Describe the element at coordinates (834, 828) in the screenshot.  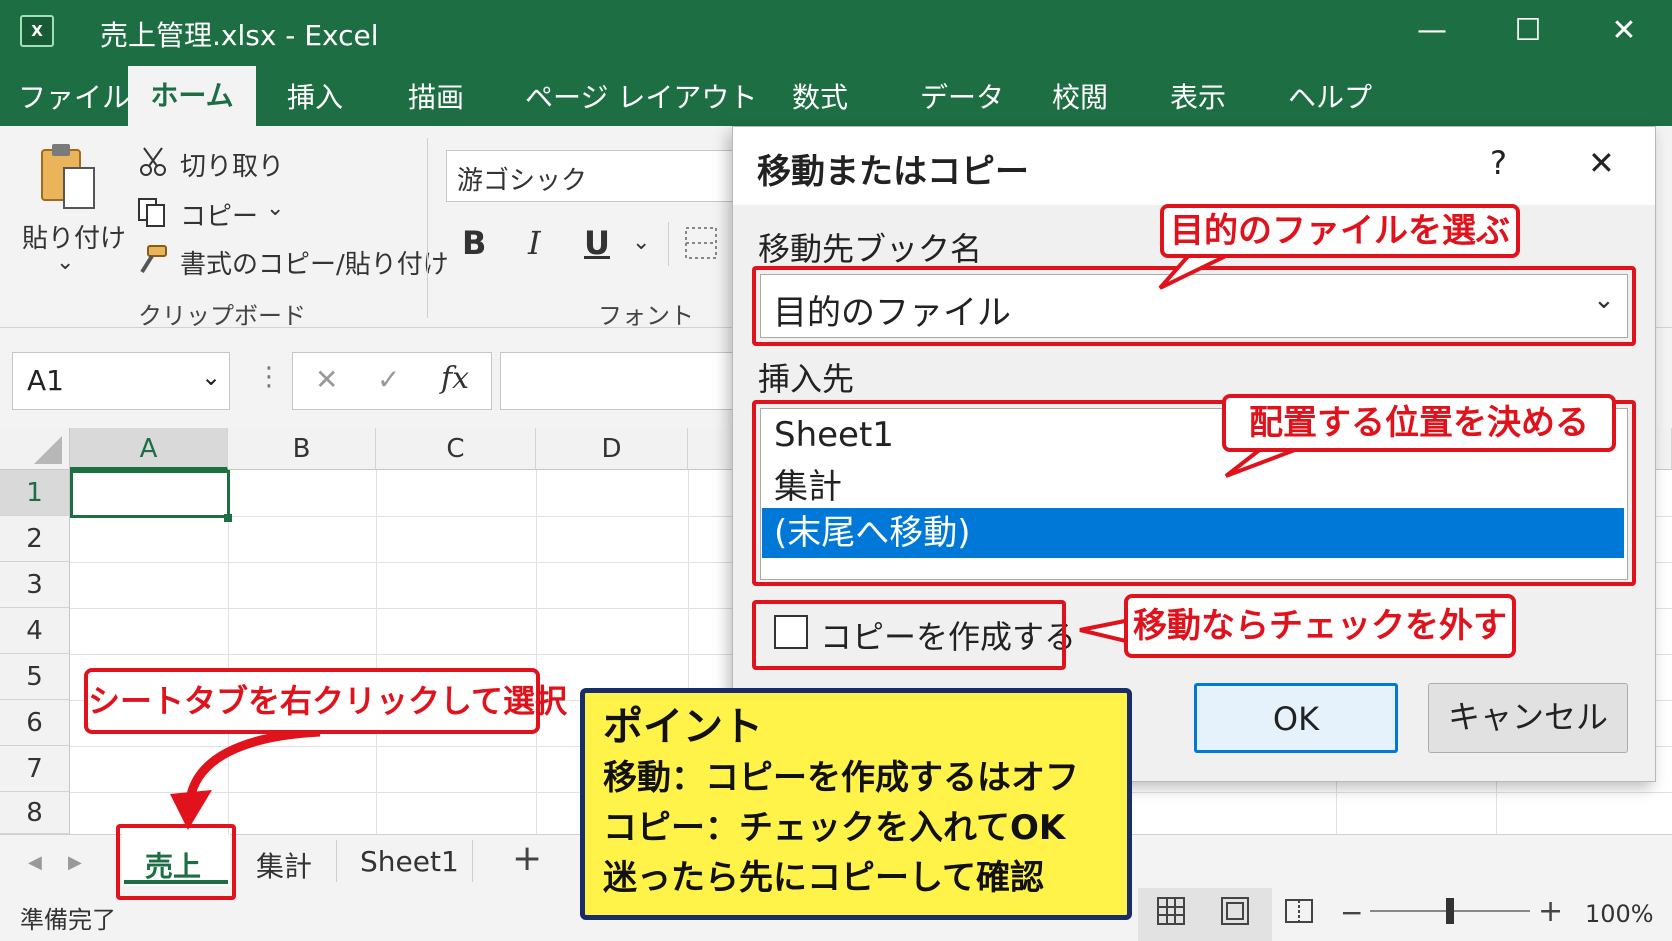
I see `point-line-copy: コピー：チェックを入れてOK` at that location.